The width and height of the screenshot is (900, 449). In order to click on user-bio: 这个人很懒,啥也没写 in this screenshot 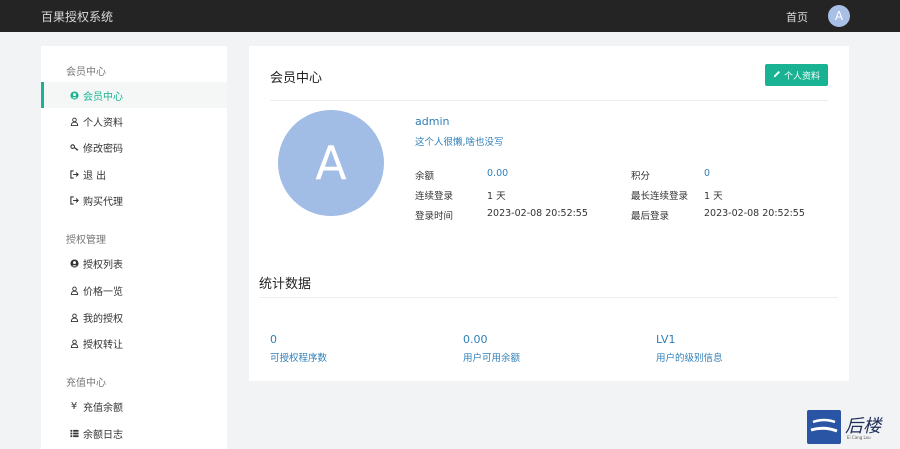, I will do `click(459, 141)`.